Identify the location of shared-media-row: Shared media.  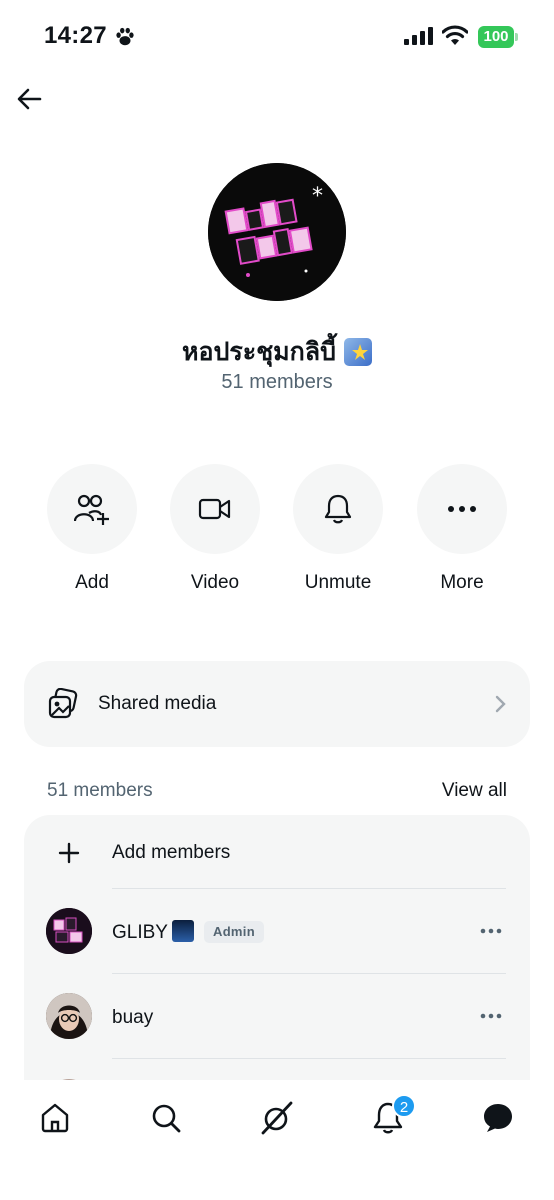
(277, 704).